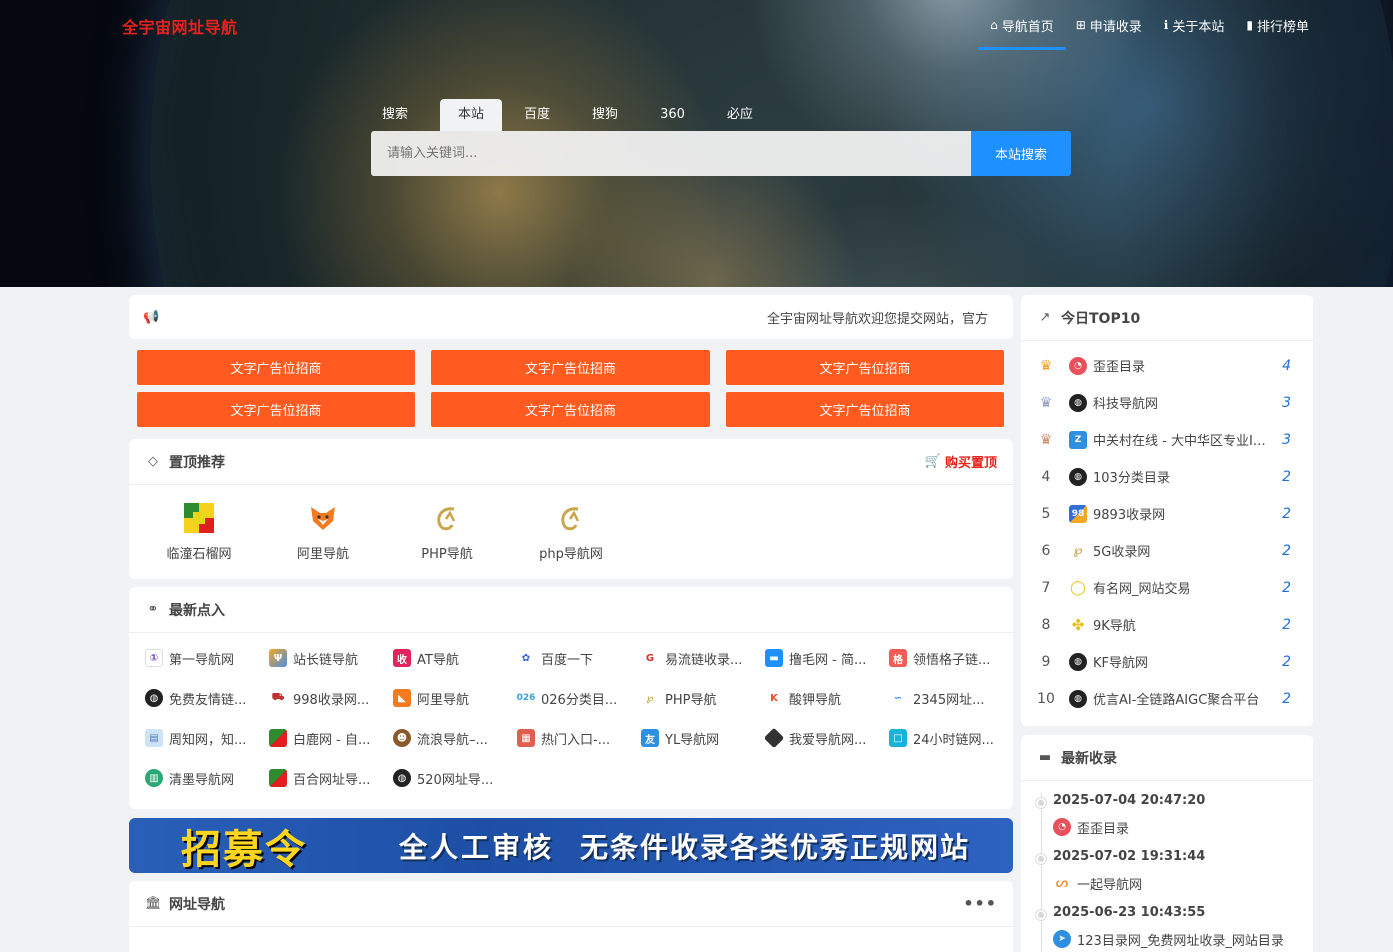 The image size is (1393, 952). What do you see at coordinates (980, 903) in the screenshot?
I see `more-icon: •••` at bounding box center [980, 903].